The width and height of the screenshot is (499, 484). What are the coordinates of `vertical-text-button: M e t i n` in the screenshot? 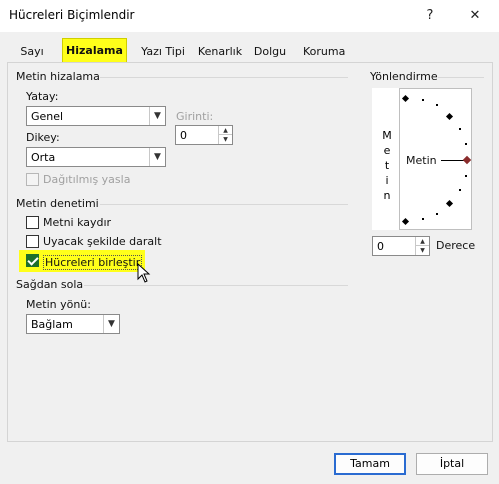 It's located at (386, 159).